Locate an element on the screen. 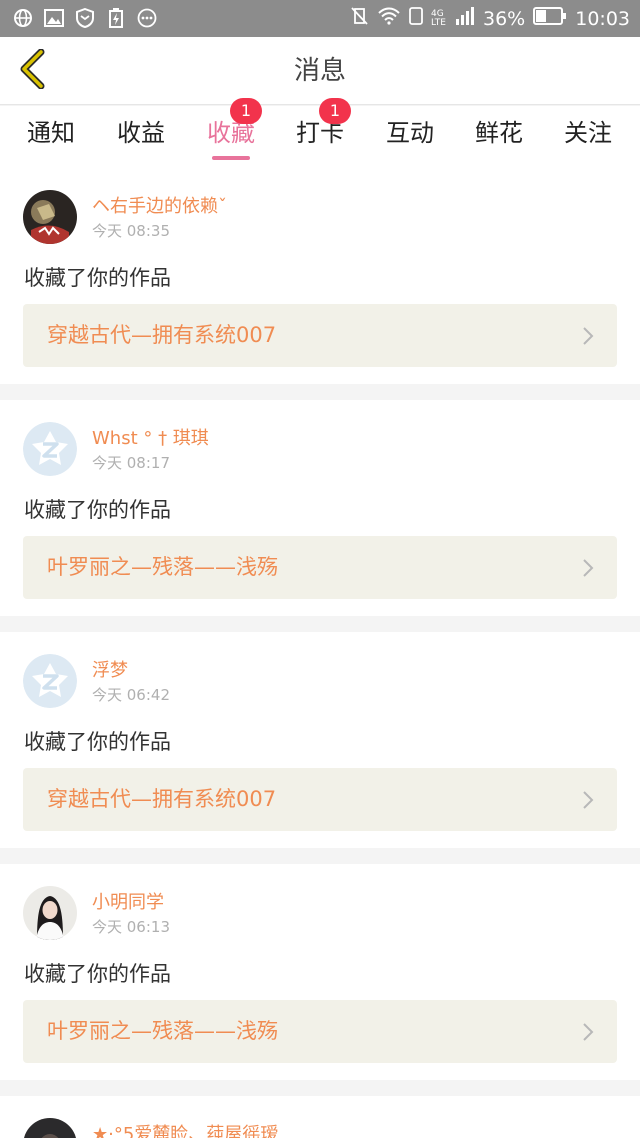  status-icons-left is located at coordinates (85, 18).